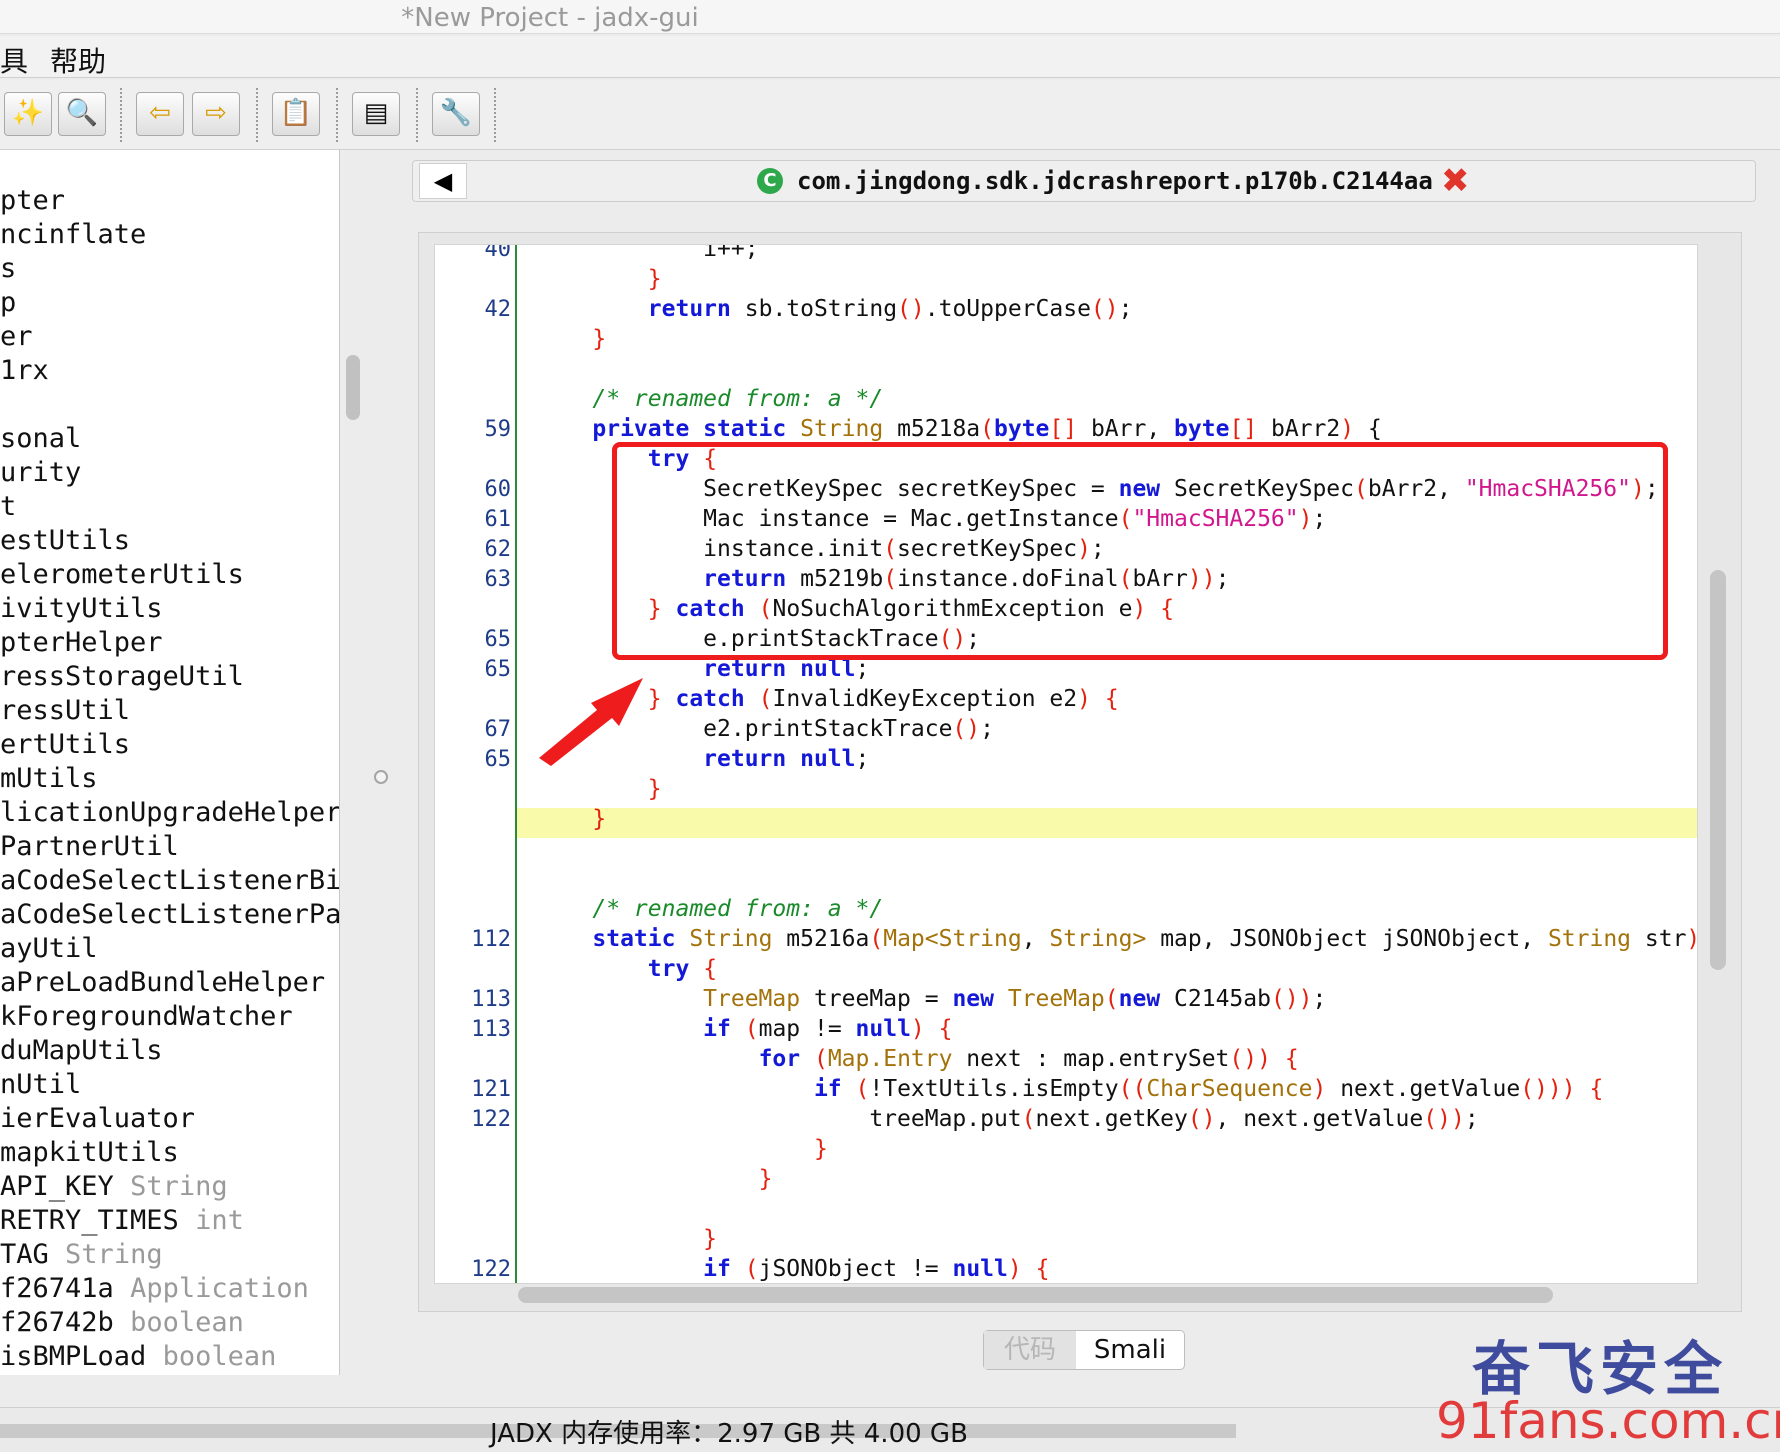 The width and height of the screenshot is (1780, 1452). Describe the element at coordinates (1030, 1350) in the screenshot. I see `tab-code: 代码` at that location.